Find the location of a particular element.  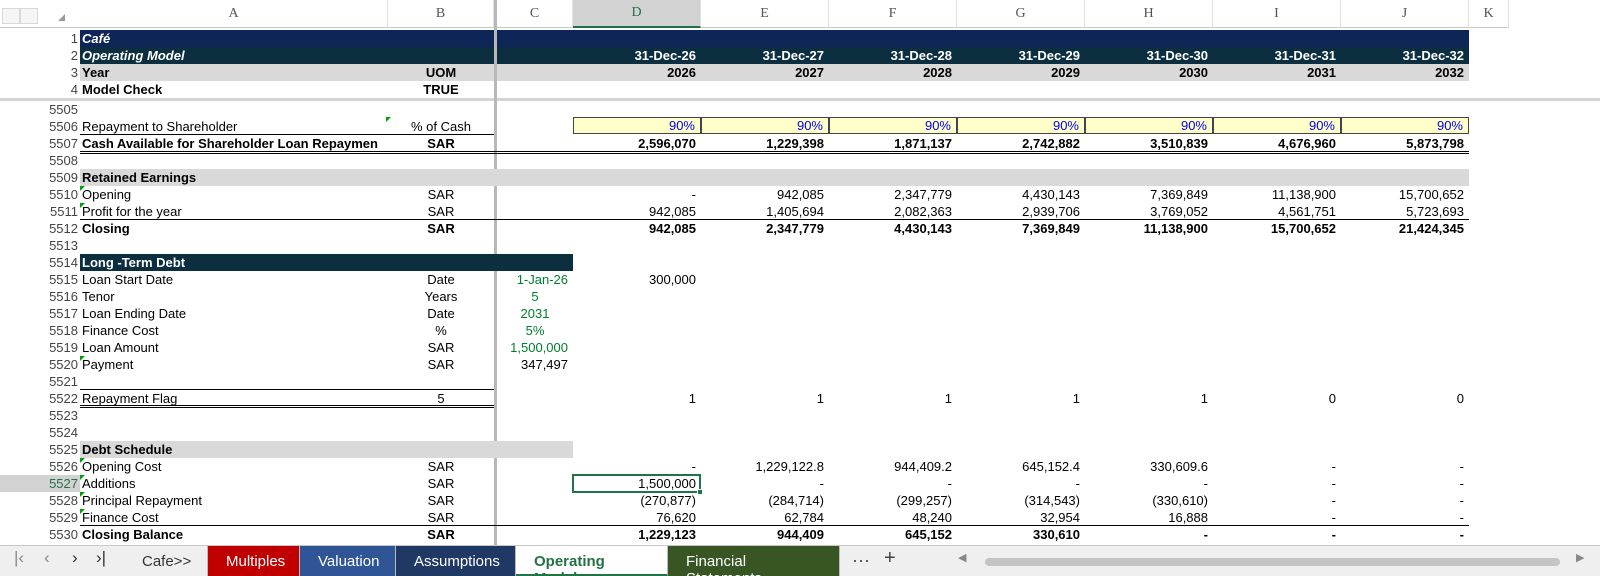

value-cell: 944,409.2 is located at coordinates (893, 466).